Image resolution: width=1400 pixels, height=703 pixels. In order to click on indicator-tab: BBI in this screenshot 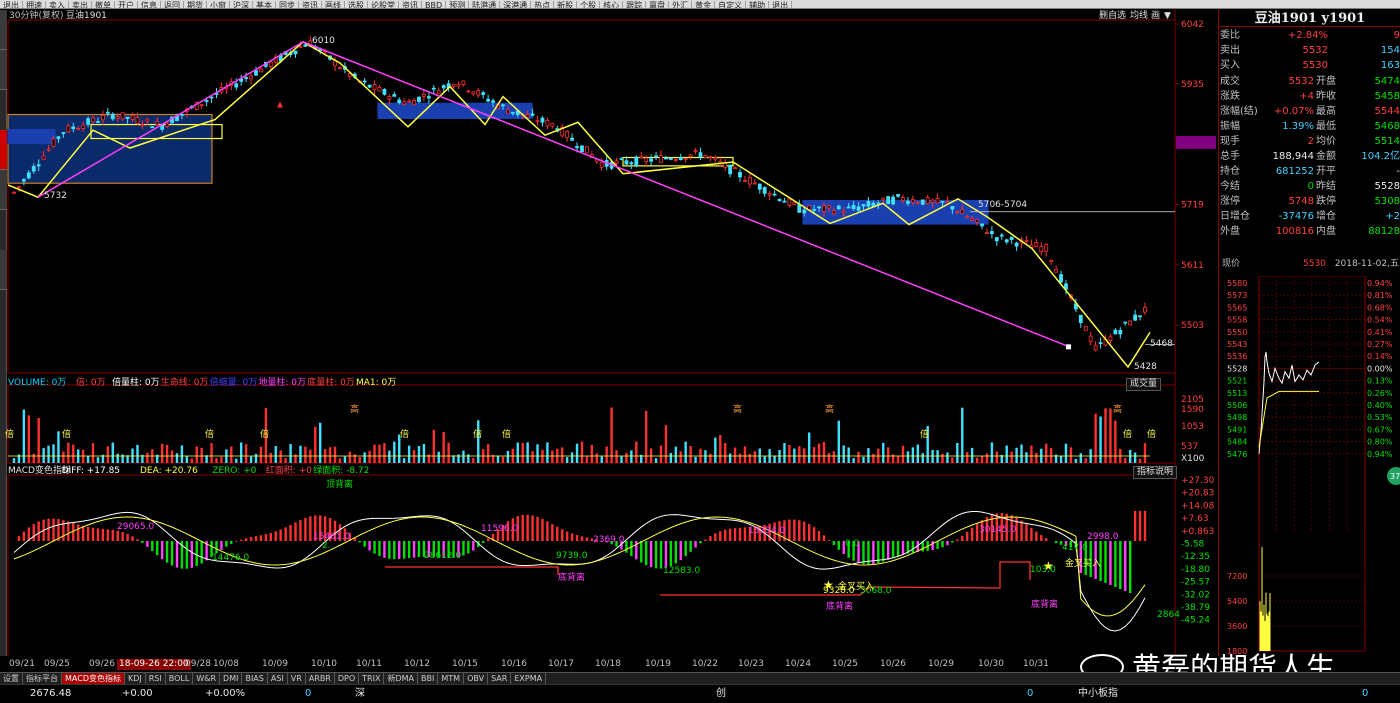, I will do `click(428, 678)`.